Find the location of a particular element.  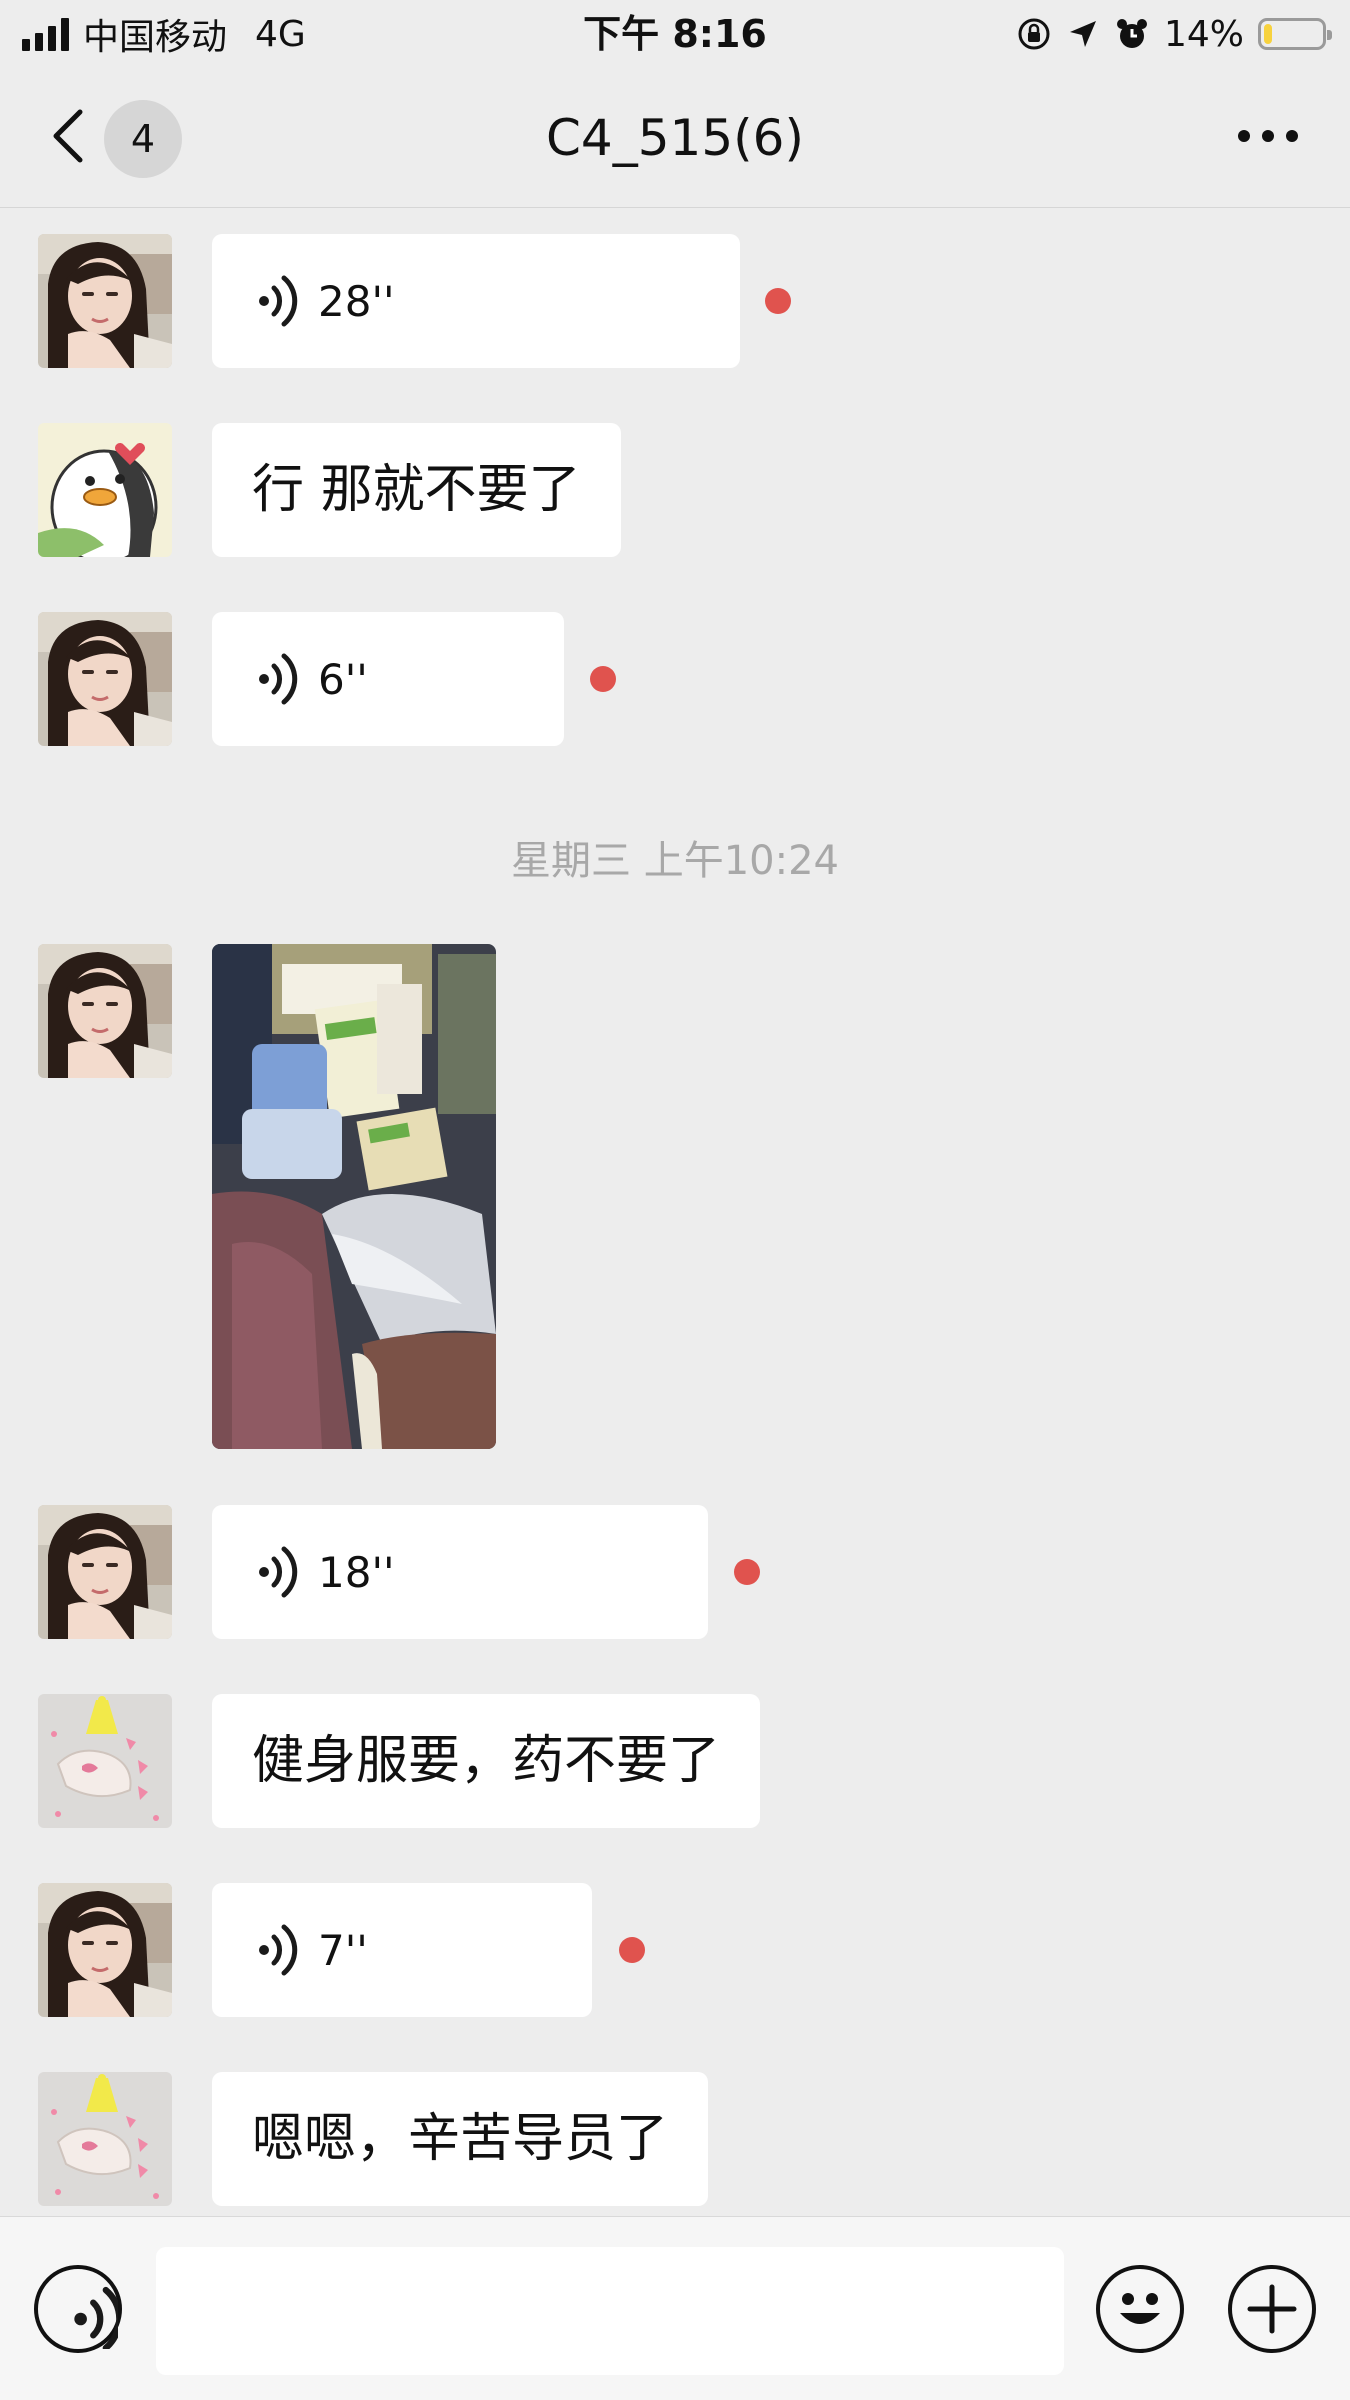

alarm-clock-icon is located at coordinates (1131, 33).